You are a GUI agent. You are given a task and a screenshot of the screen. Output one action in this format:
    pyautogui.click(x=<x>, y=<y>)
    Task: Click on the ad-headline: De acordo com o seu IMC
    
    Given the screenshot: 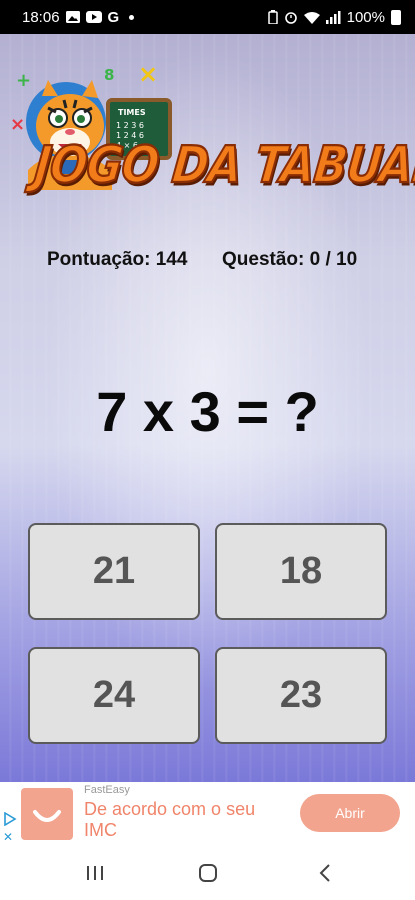 What is the action you would take?
    pyautogui.click(x=184, y=820)
    